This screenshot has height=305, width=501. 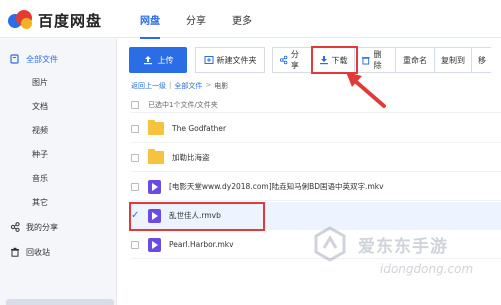 I want to click on list-header: 已选中1个文件/文件夹, so click(x=316, y=105).